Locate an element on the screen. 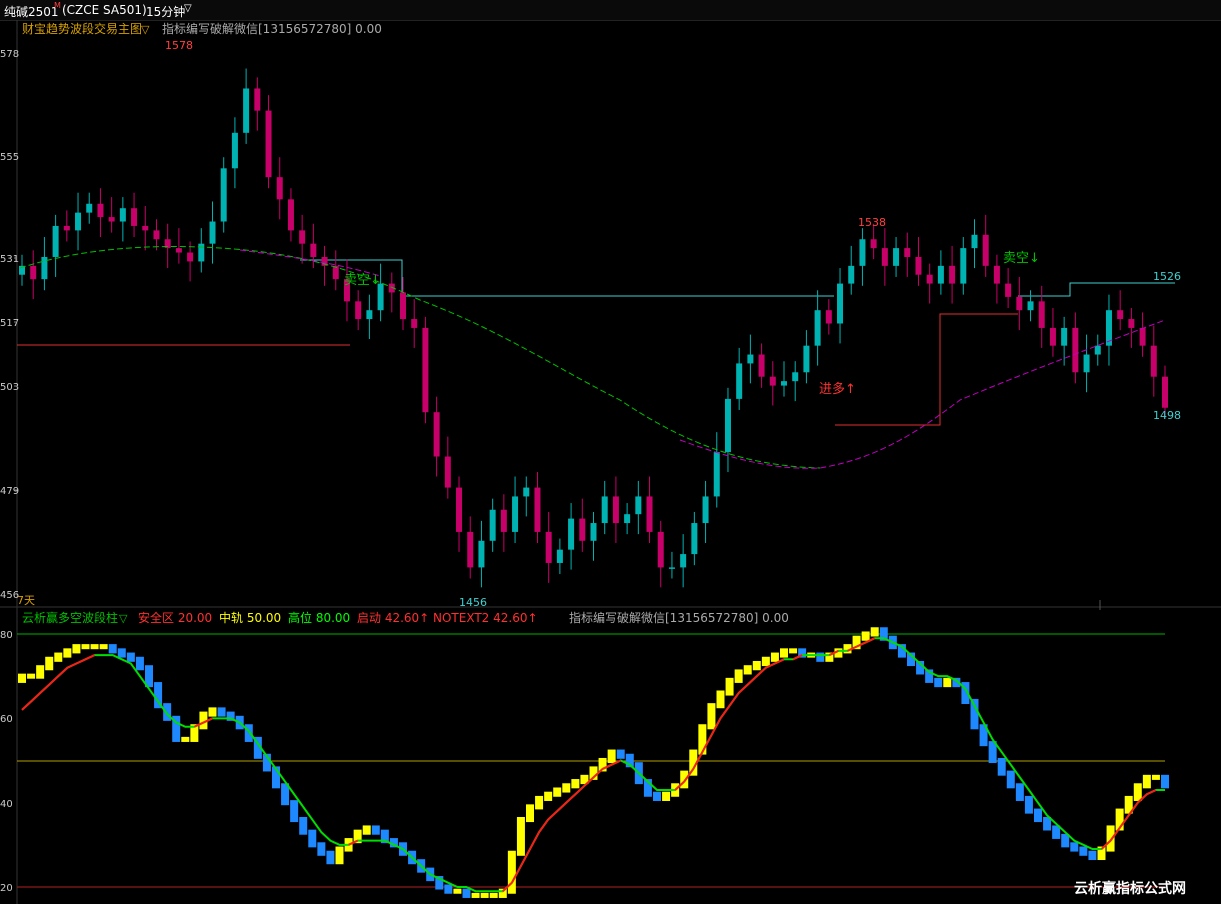 The height and width of the screenshot is (904, 1221). brand-watermark: 云析赢指标公式网 is located at coordinates (1130, 888).